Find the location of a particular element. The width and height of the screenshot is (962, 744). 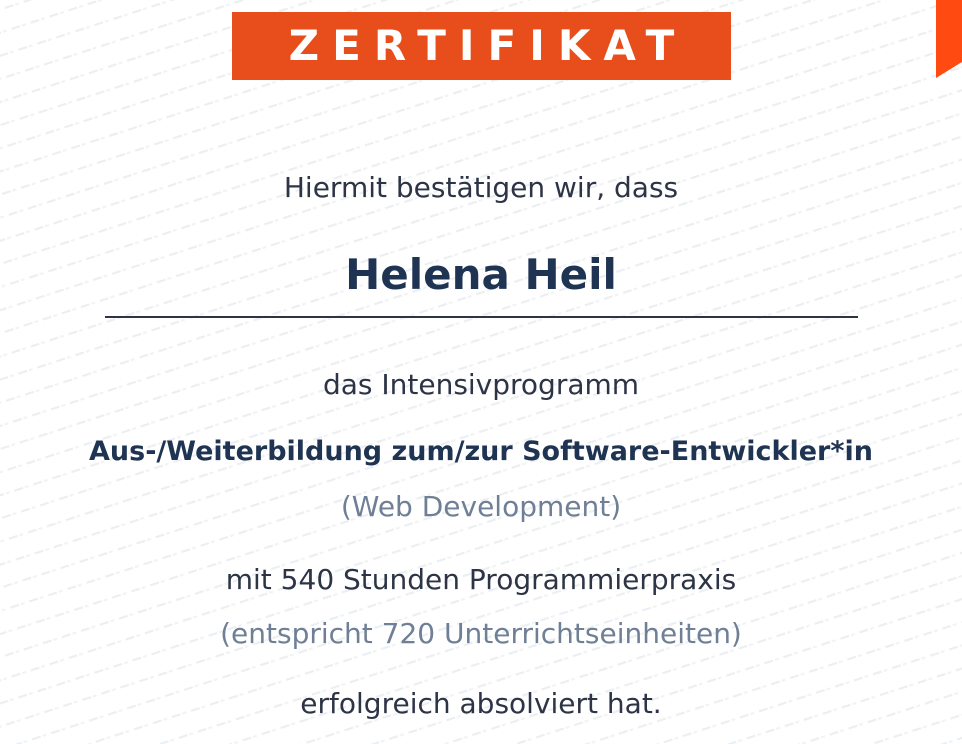

program-intro-text: das Intensivprogramm is located at coordinates (481, 384).